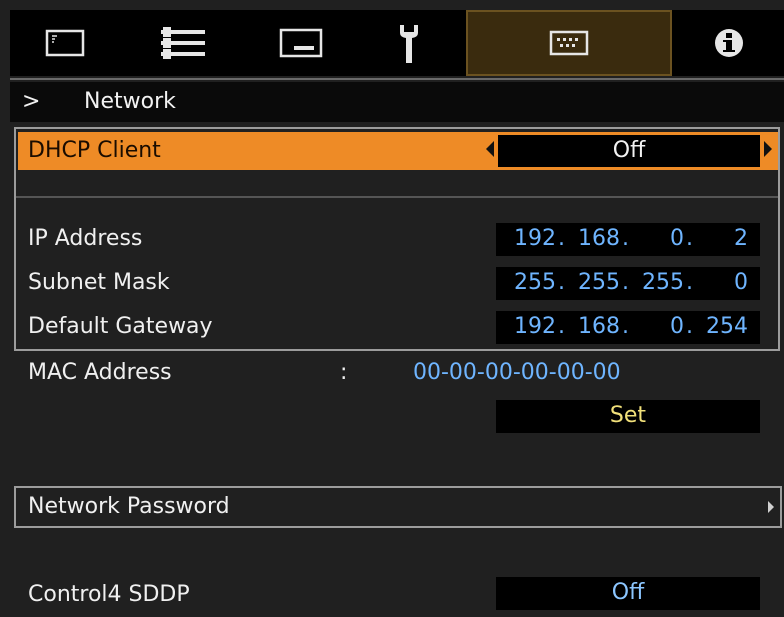 The width and height of the screenshot is (784, 617). I want to click on gateway-octet-4: 254, so click(727, 326).